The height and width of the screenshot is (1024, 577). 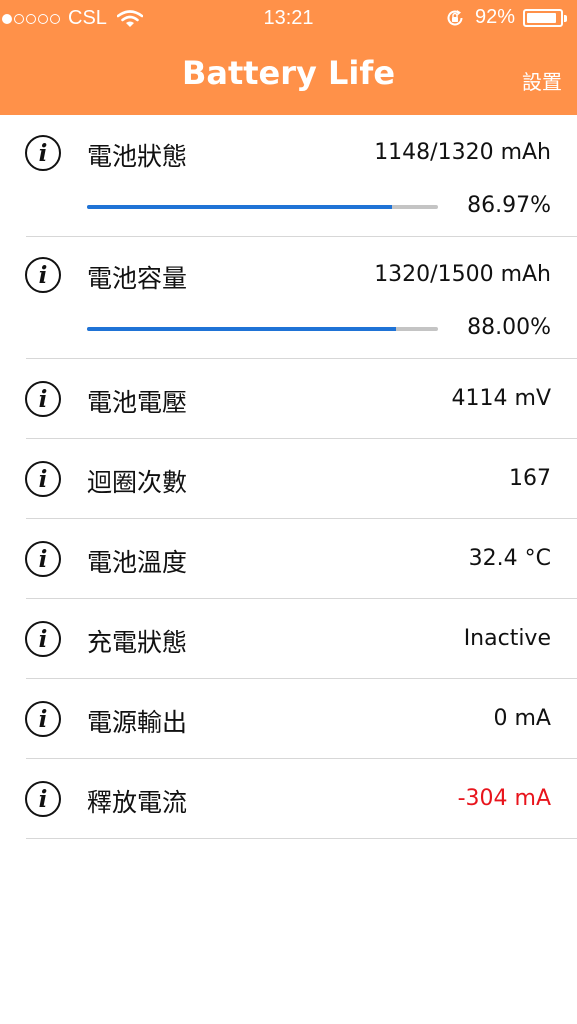 I want to click on list-item: i 電池溫度 32.4 °C, so click(x=288, y=559).